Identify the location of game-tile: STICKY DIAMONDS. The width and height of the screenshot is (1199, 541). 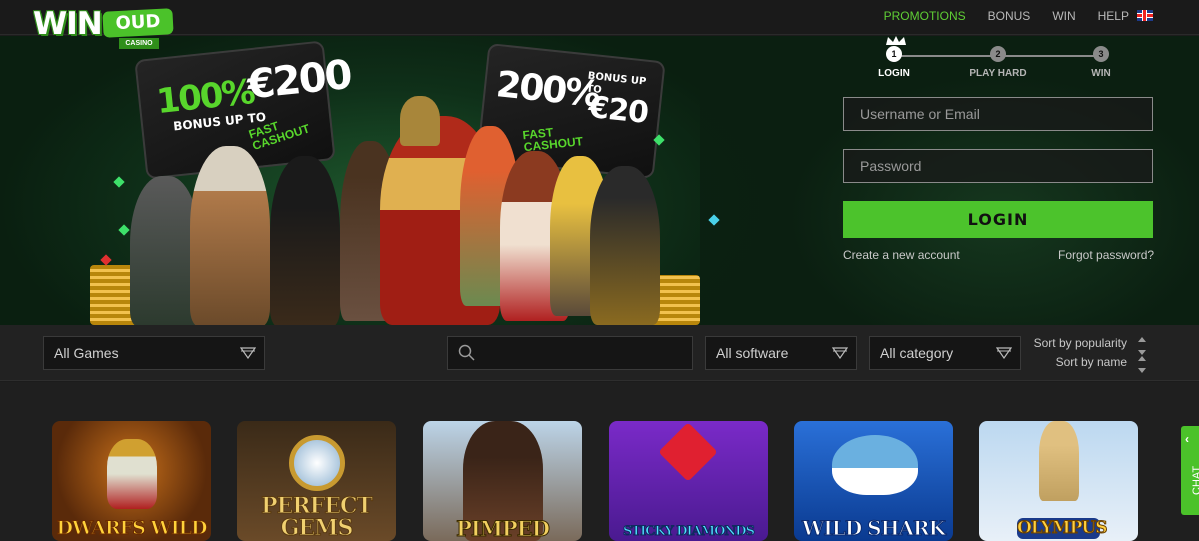
(688, 481).